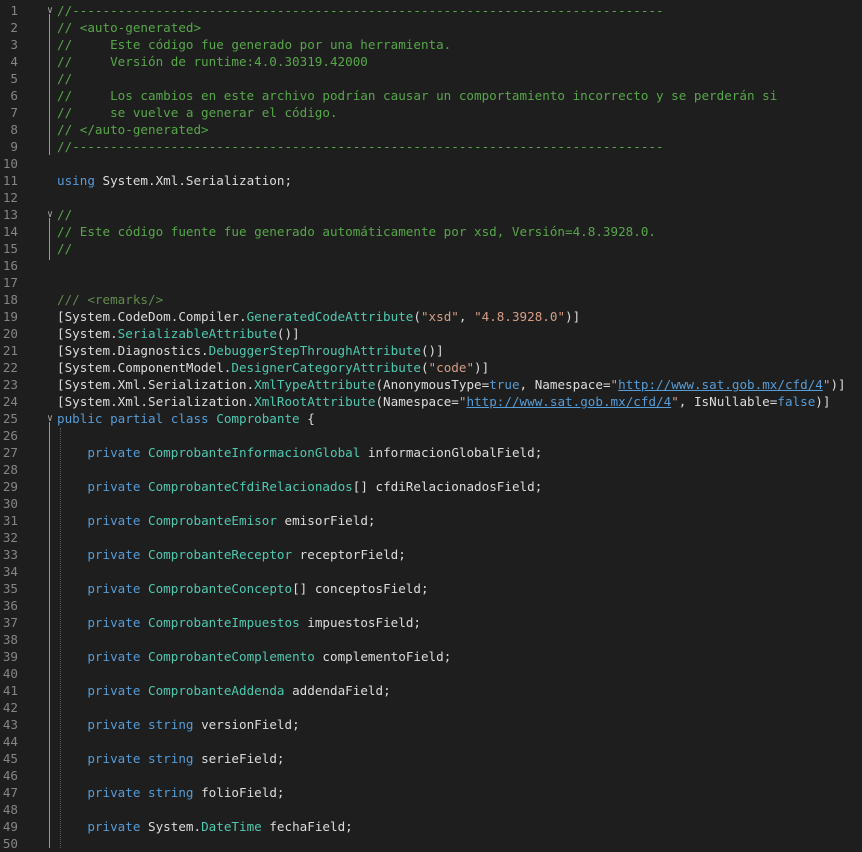 Image resolution: width=862 pixels, height=852 pixels. Describe the element at coordinates (239, 792) in the screenshot. I see `code-text-token: folioField;` at that location.